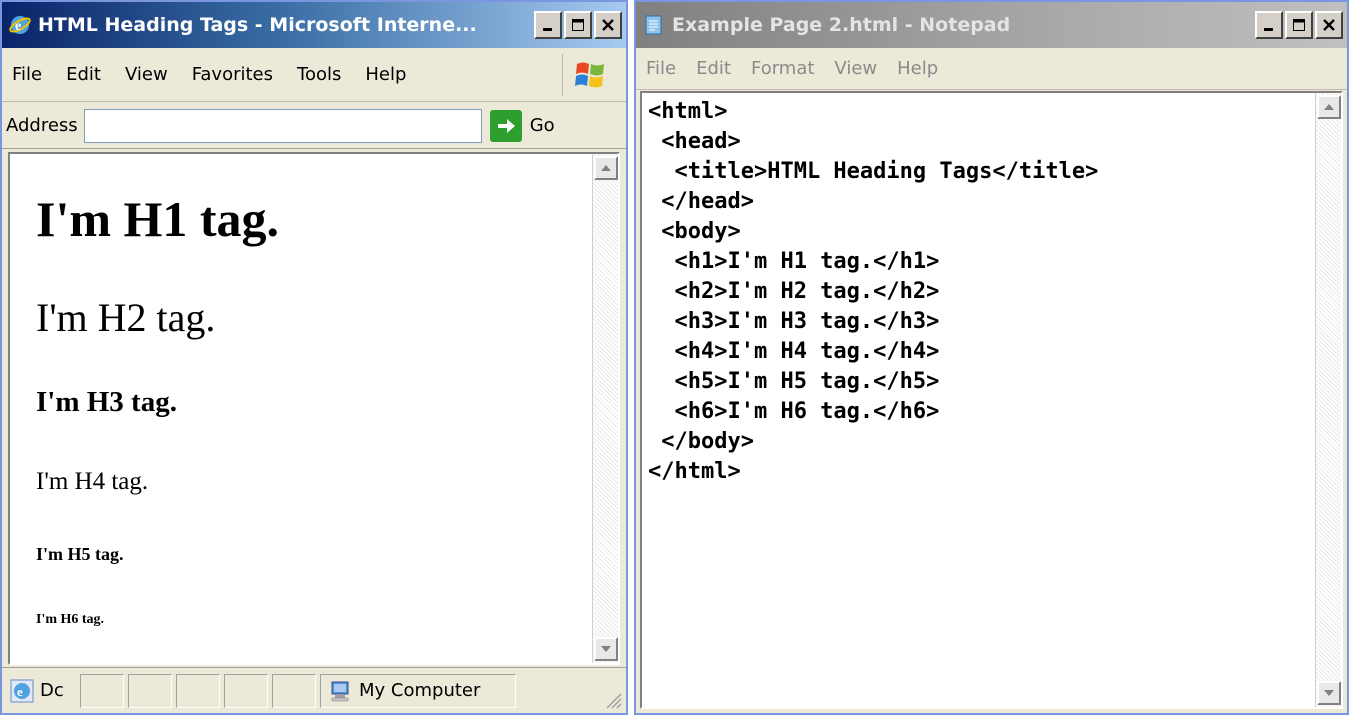 The image size is (1349, 715). What do you see at coordinates (612, 699) in the screenshot?
I see `resize-grip-icon` at bounding box center [612, 699].